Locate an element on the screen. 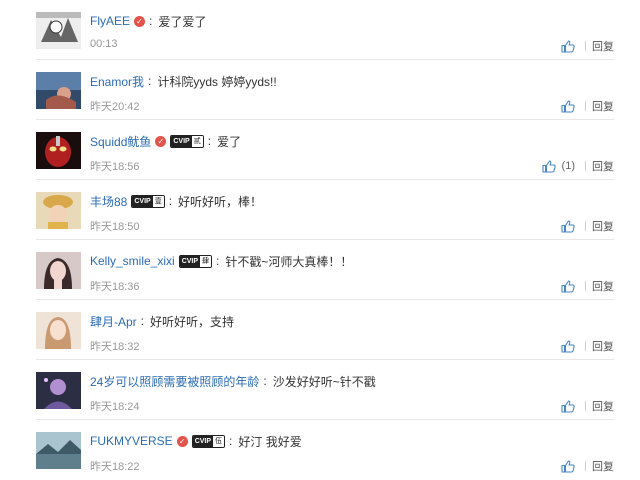 This screenshot has height=480, width=640. vip-badge: CVIP 肆 is located at coordinates (195, 261).